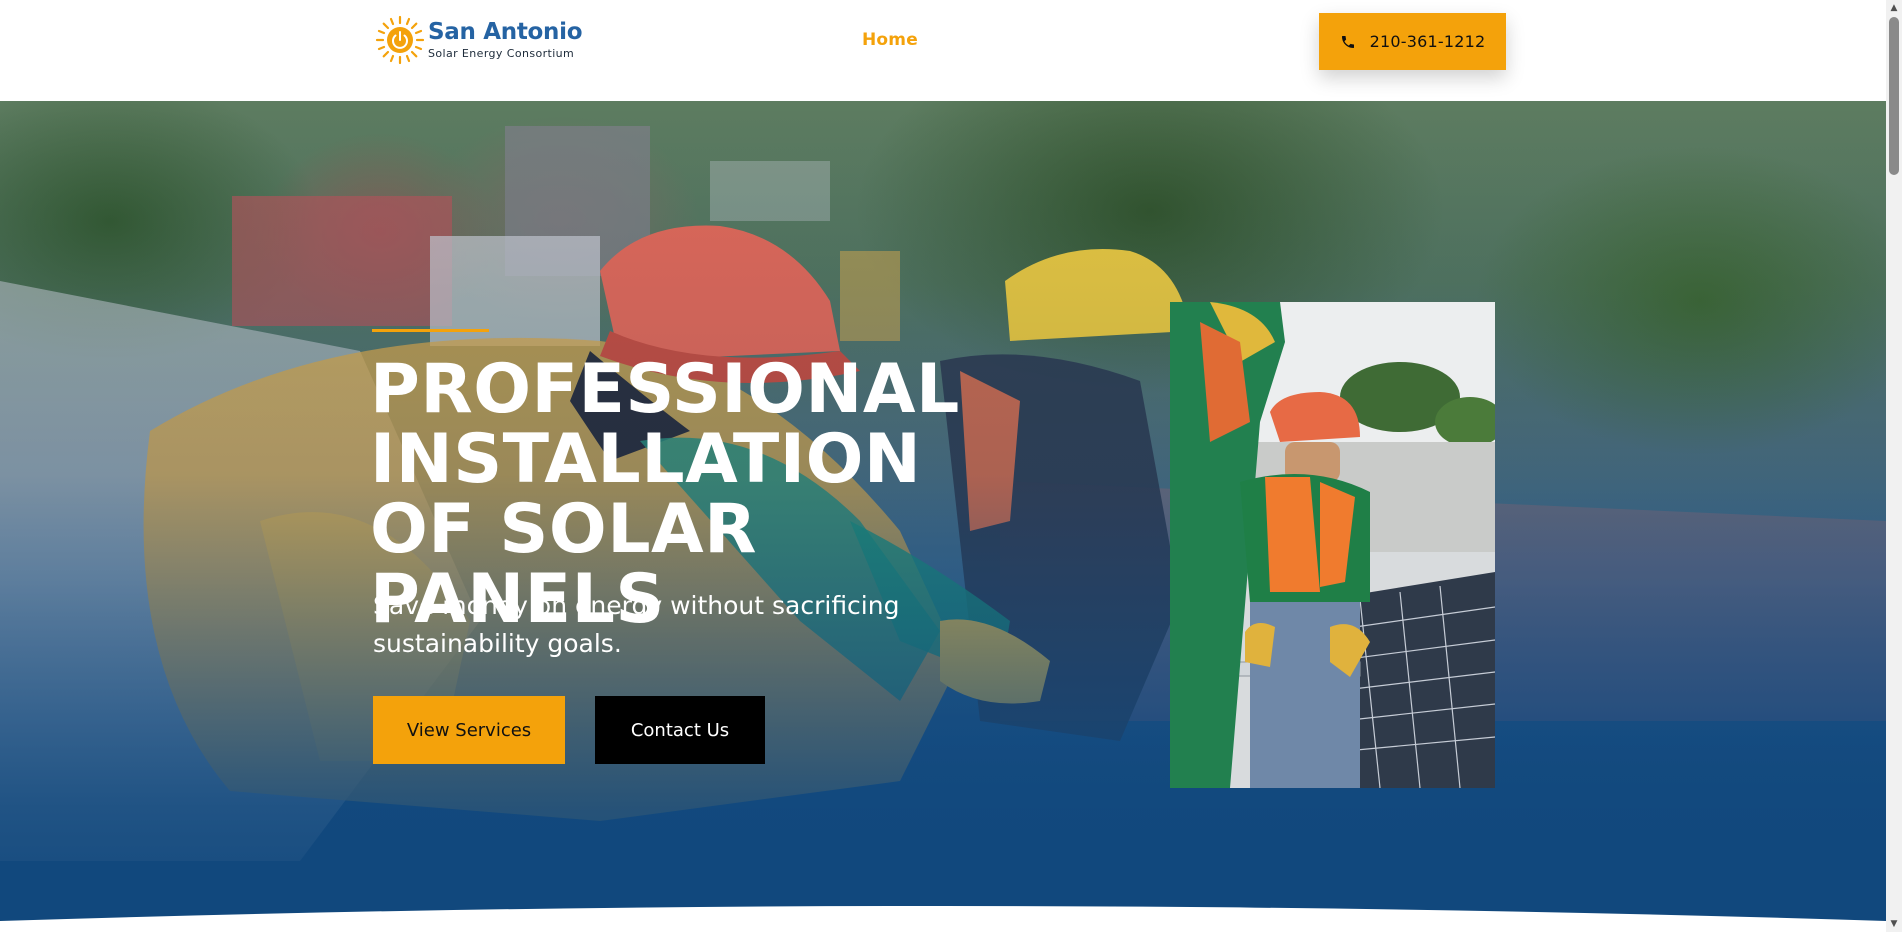 This screenshot has height=932, width=1902. I want to click on scroll-down-arrow-icon: ▼, so click(1894, 924).